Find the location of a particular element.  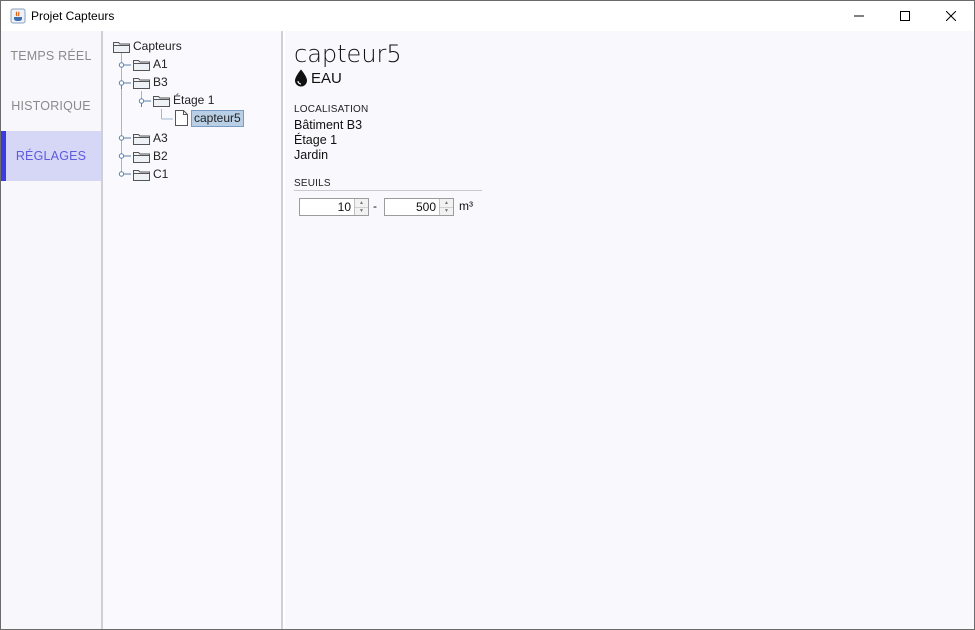

minimize-button is located at coordinates (859, 16).